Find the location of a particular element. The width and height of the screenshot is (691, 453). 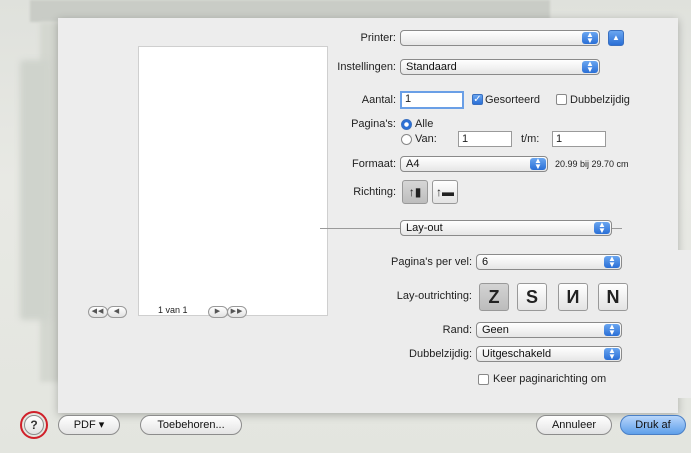

duplex-checkbox is located at coordinates (561, 99).